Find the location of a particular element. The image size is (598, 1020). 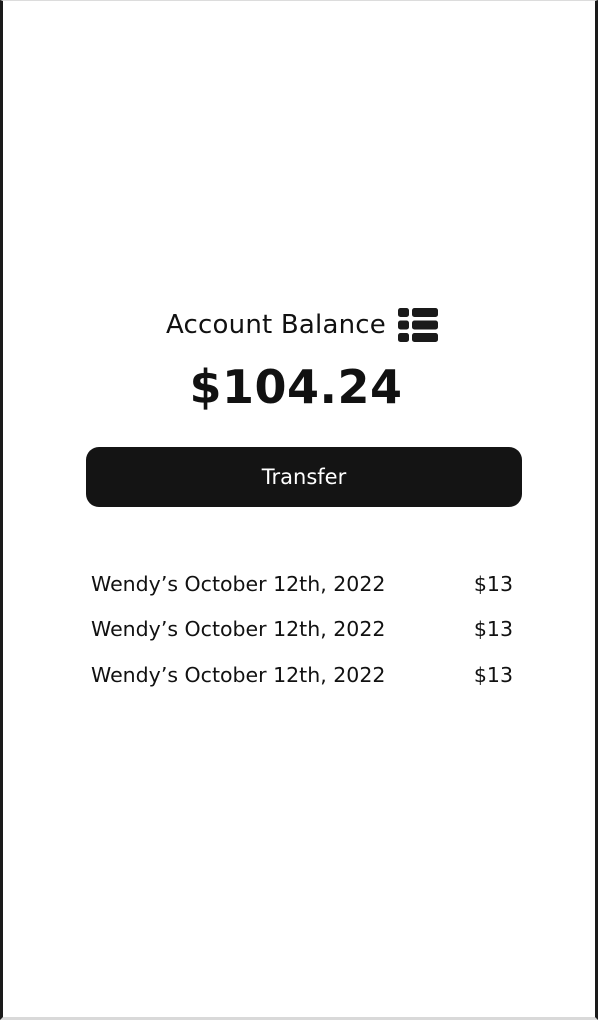

balance-amount: $104.24 is located at coordinates (296, 387).